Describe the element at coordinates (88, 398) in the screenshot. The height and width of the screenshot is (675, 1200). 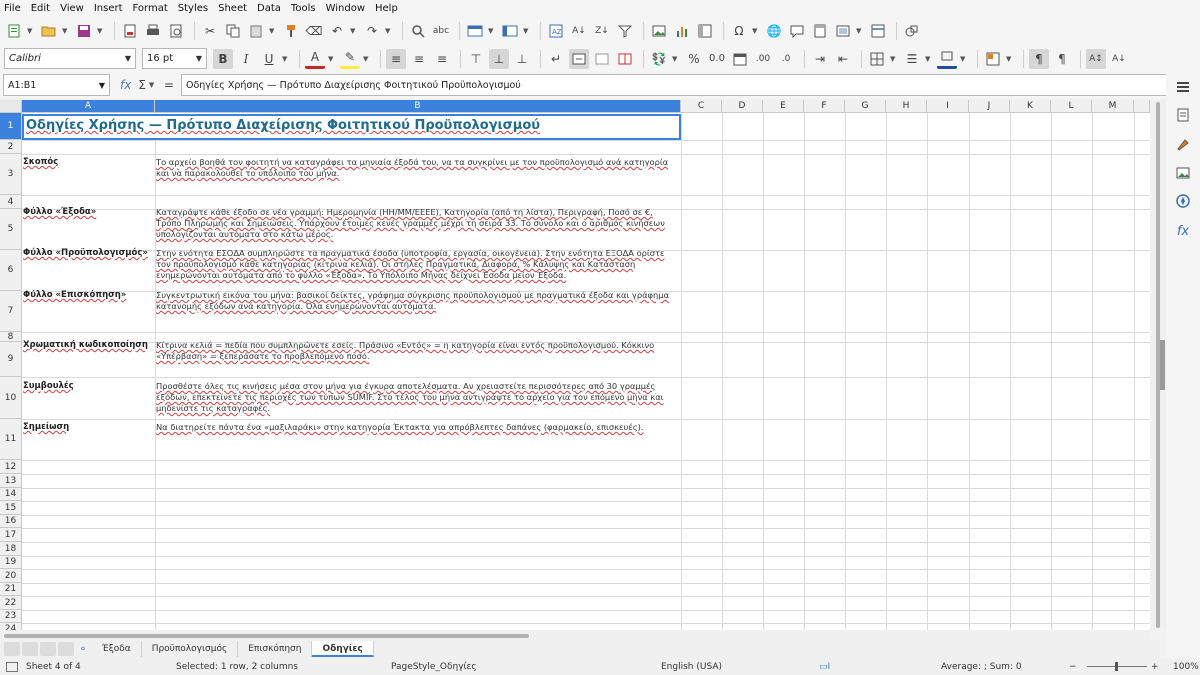
I see `cell-a10: Συμβουλές` at that location.